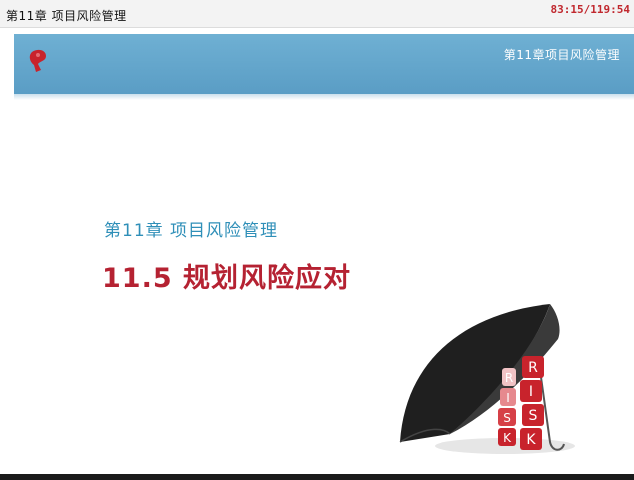 The image size is (634, 480). What do you see at coordinates (66, 16) in the screenshot?
I see `window-title: 第11章 项目风险管理` at bounding box center [66, 16].